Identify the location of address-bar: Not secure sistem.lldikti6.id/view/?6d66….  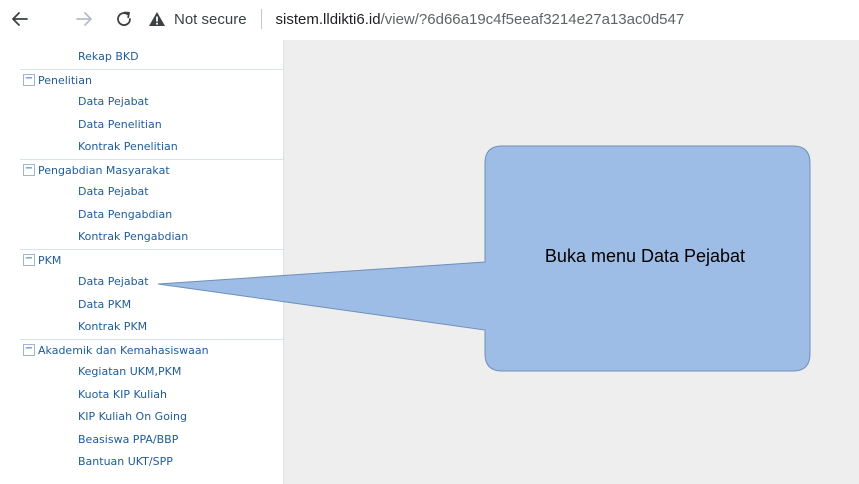
(416, 19).